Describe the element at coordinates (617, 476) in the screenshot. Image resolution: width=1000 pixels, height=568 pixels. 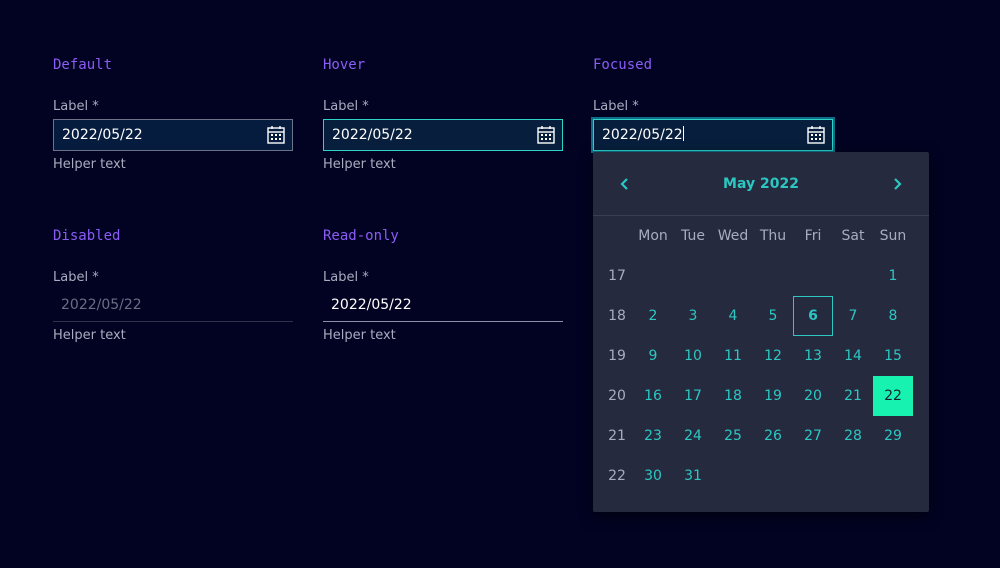
I see `week-number: 22` at that location.